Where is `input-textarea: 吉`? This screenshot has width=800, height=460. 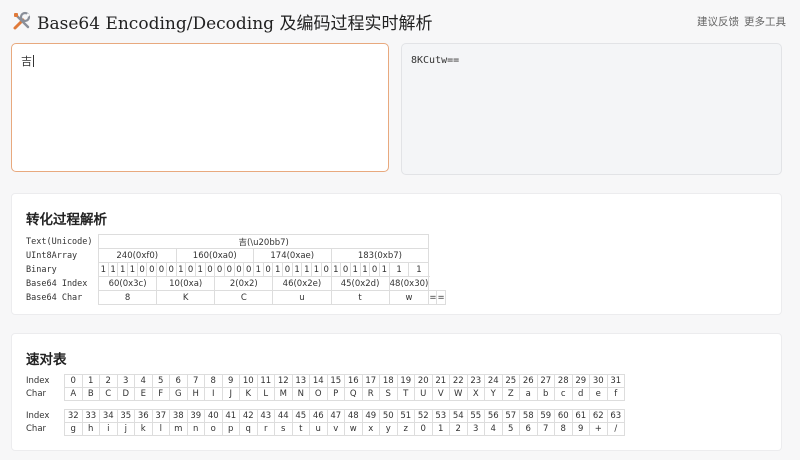 input-textarea: 吉 is located at coordinates (200, 107).